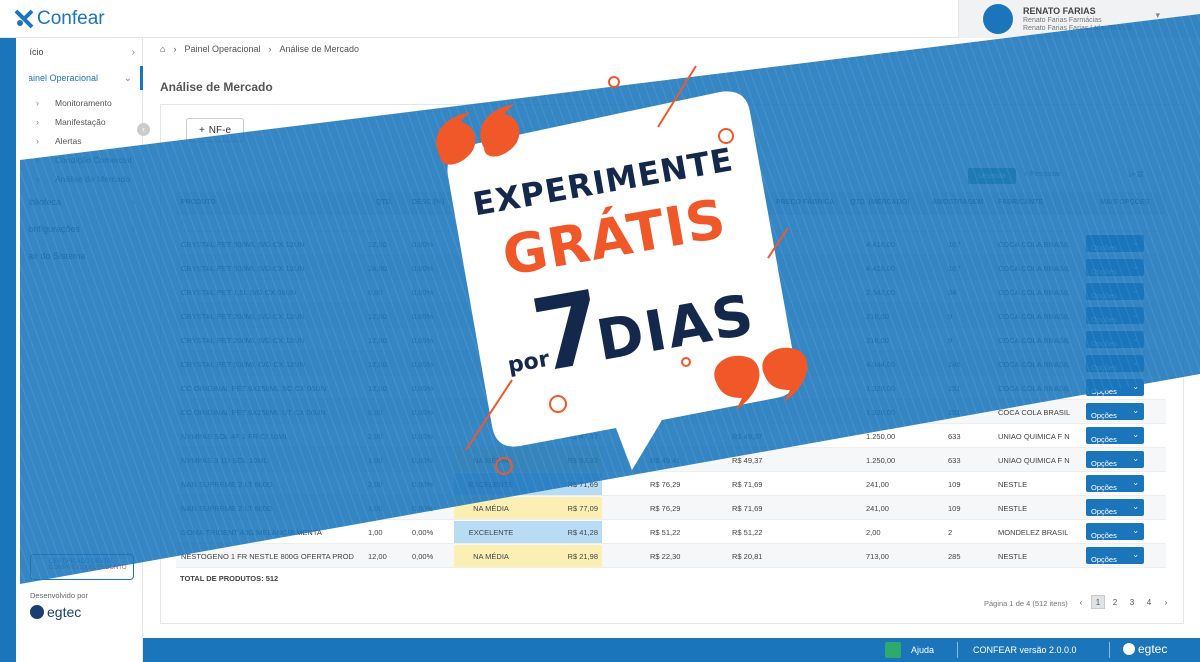  I want to click on search-label: Pesquisar, so click(1045, 174).